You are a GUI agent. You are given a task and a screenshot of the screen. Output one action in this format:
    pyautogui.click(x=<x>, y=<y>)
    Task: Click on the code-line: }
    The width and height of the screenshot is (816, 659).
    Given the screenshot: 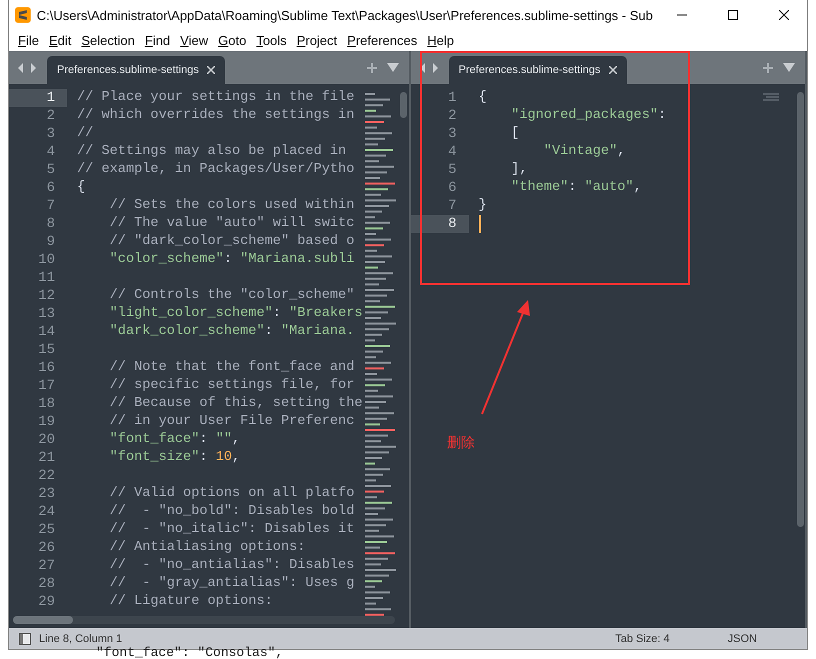 What is the action you would take?
    pyautogui.click(x=483, y=206)
    